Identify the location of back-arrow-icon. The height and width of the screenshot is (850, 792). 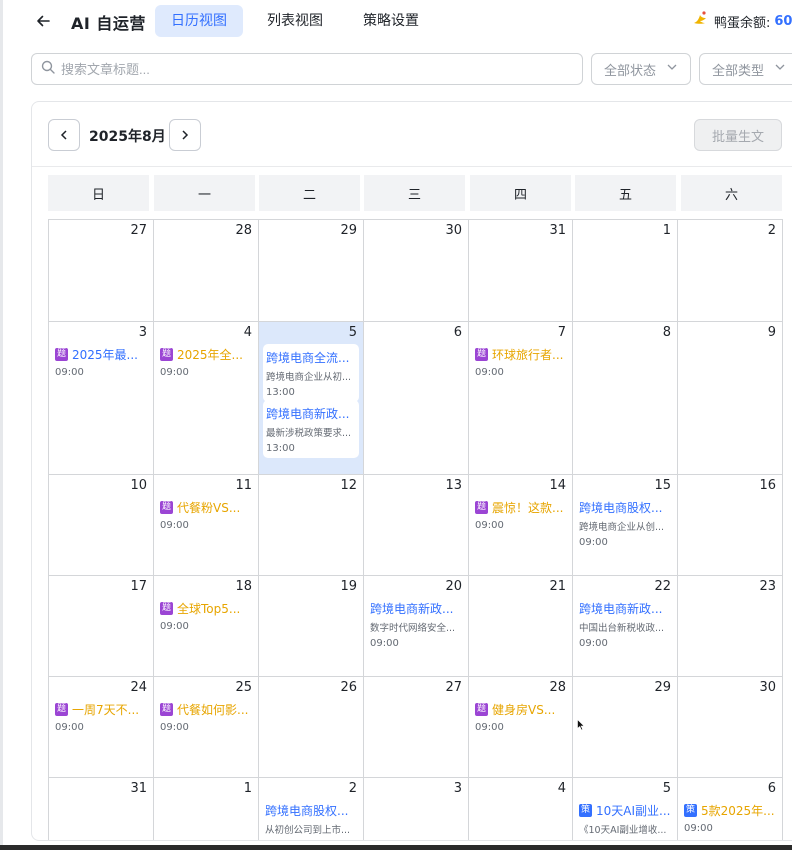
(43, 21).